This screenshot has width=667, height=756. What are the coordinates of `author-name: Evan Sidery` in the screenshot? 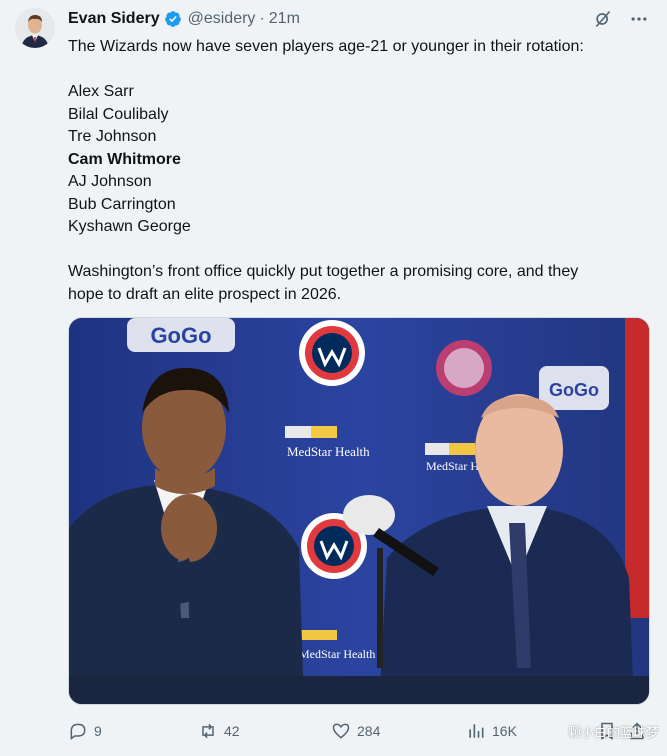 It's located at (114, 19).